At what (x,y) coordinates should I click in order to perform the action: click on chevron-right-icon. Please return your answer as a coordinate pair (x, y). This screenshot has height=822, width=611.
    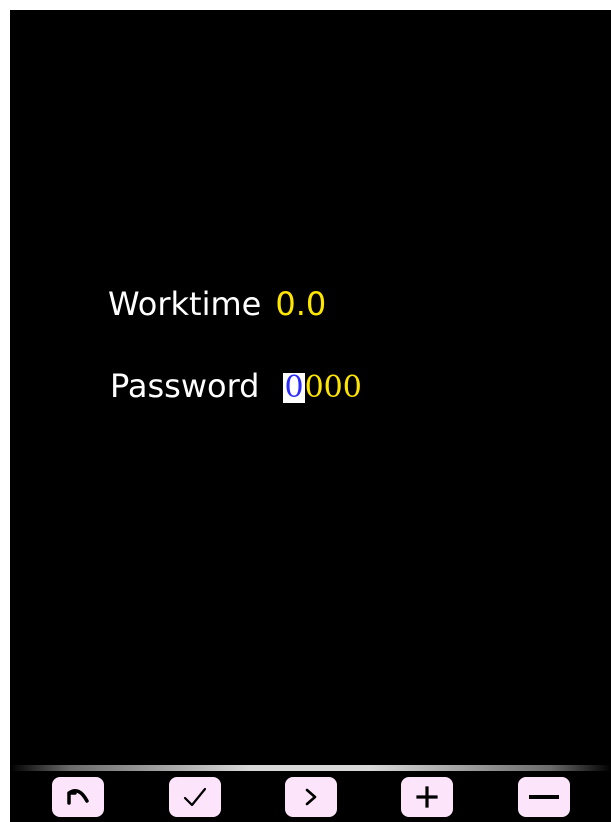
    Looking at the image, I should click on (311, 797).